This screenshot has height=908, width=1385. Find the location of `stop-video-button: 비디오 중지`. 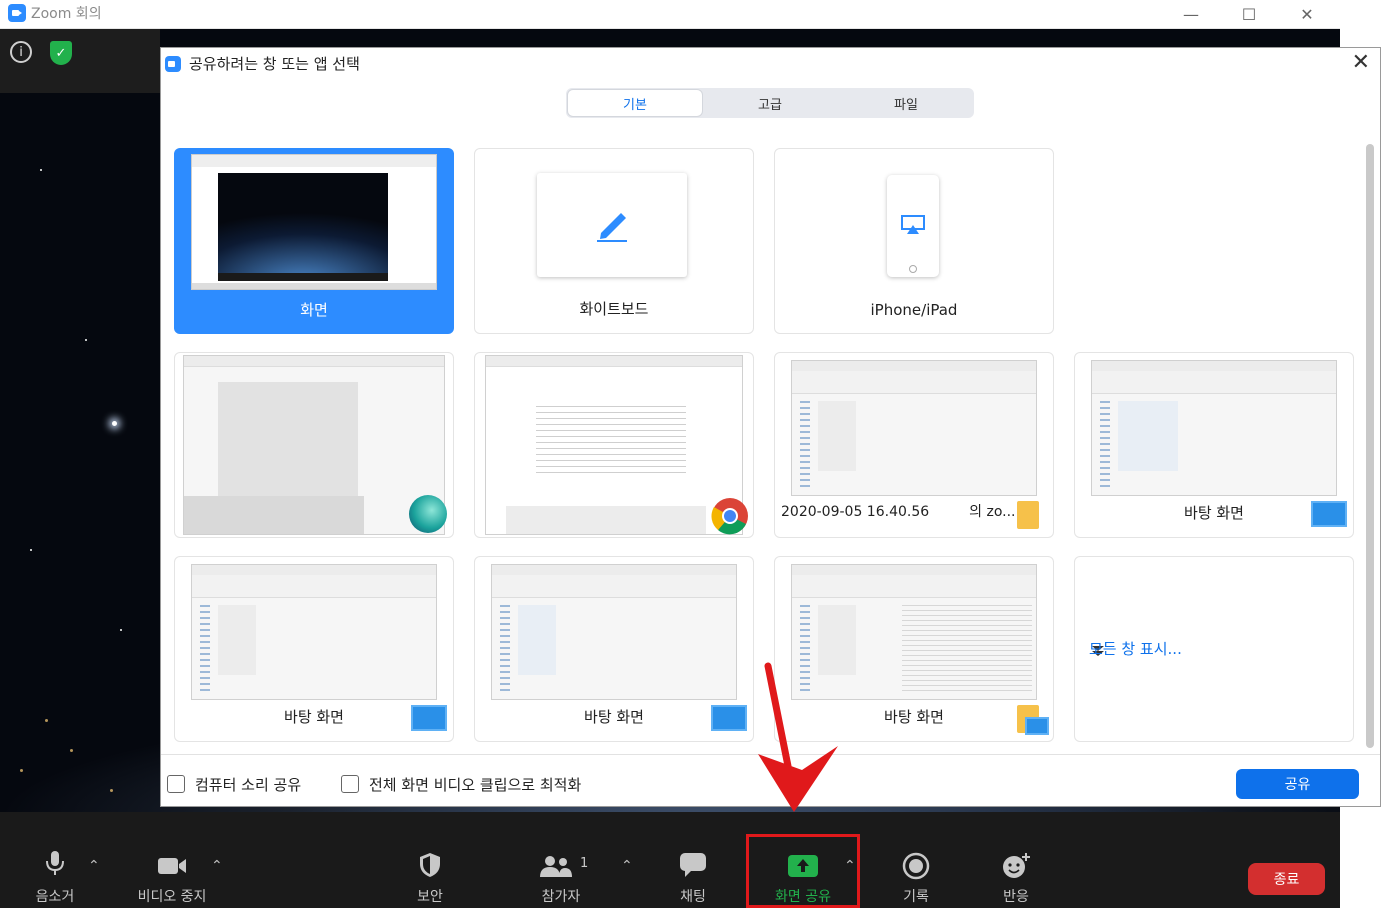

stop-video-button: 비디오 중지 is located at coordinates (172, 860).